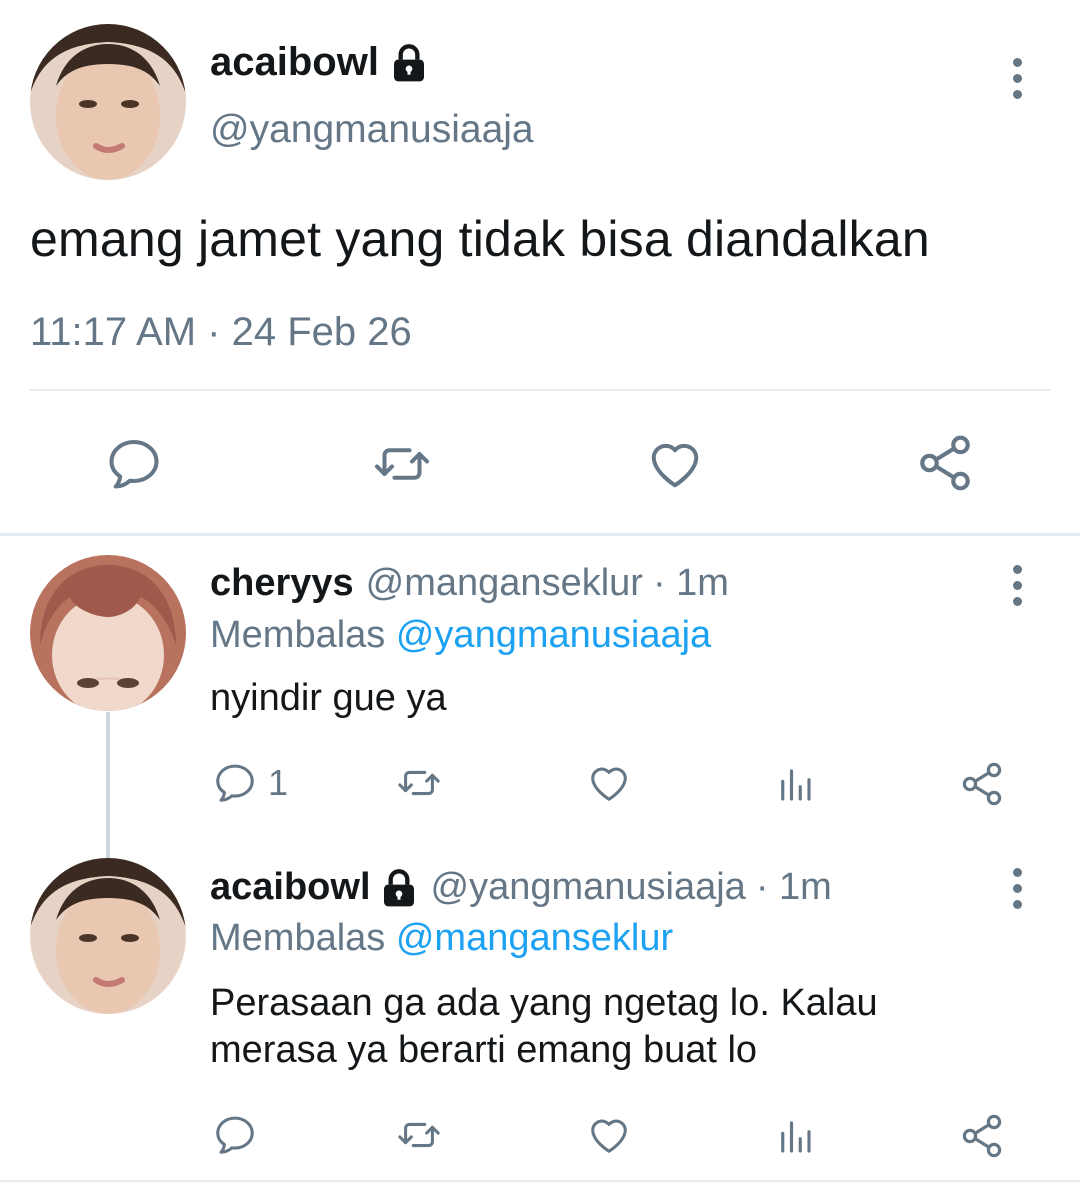  I want to click on user-handle: @manganseklur, so click(504, 583).